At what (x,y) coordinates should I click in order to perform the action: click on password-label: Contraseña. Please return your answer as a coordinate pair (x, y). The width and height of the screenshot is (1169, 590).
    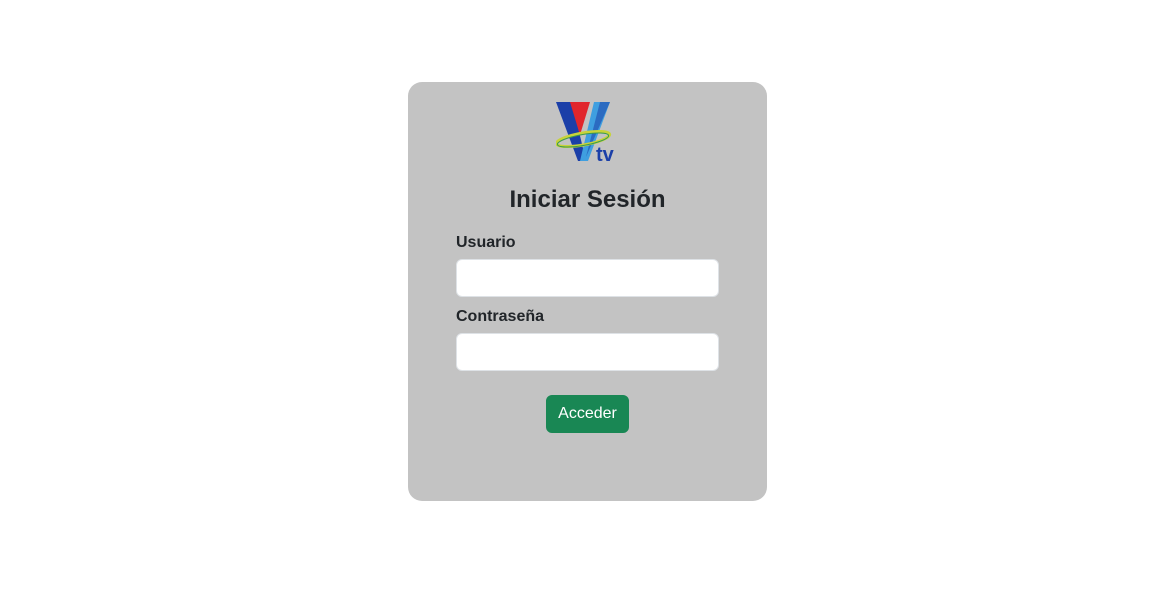
    Looking at the image, I should click on (500, 316).